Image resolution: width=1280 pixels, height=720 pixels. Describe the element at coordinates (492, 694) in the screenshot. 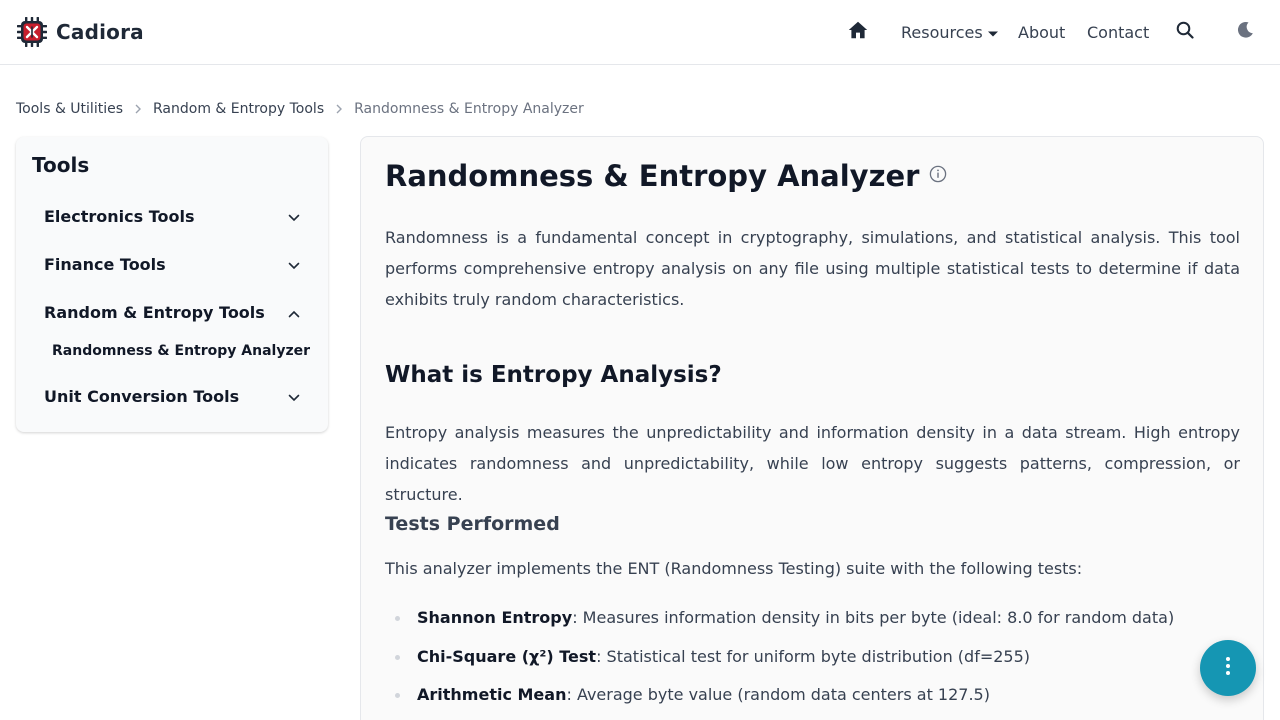

I see `test-name: Arithmetic Mean` at that location.